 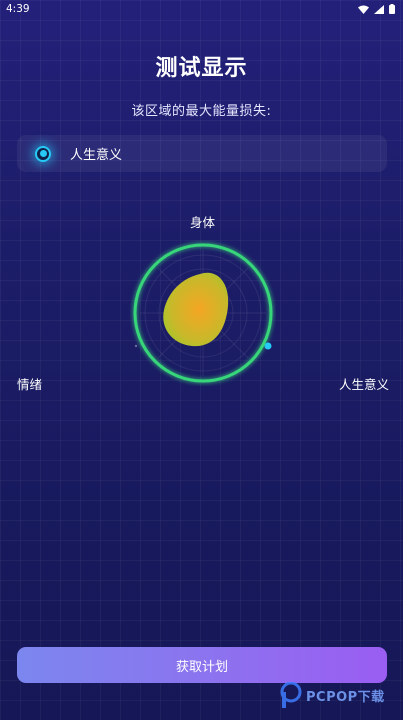 What do you see at coordinates (202, 153) in the screenshot?
I see `option-item-meaning-of-life: 人生意义` at bounding box center [202, 153].